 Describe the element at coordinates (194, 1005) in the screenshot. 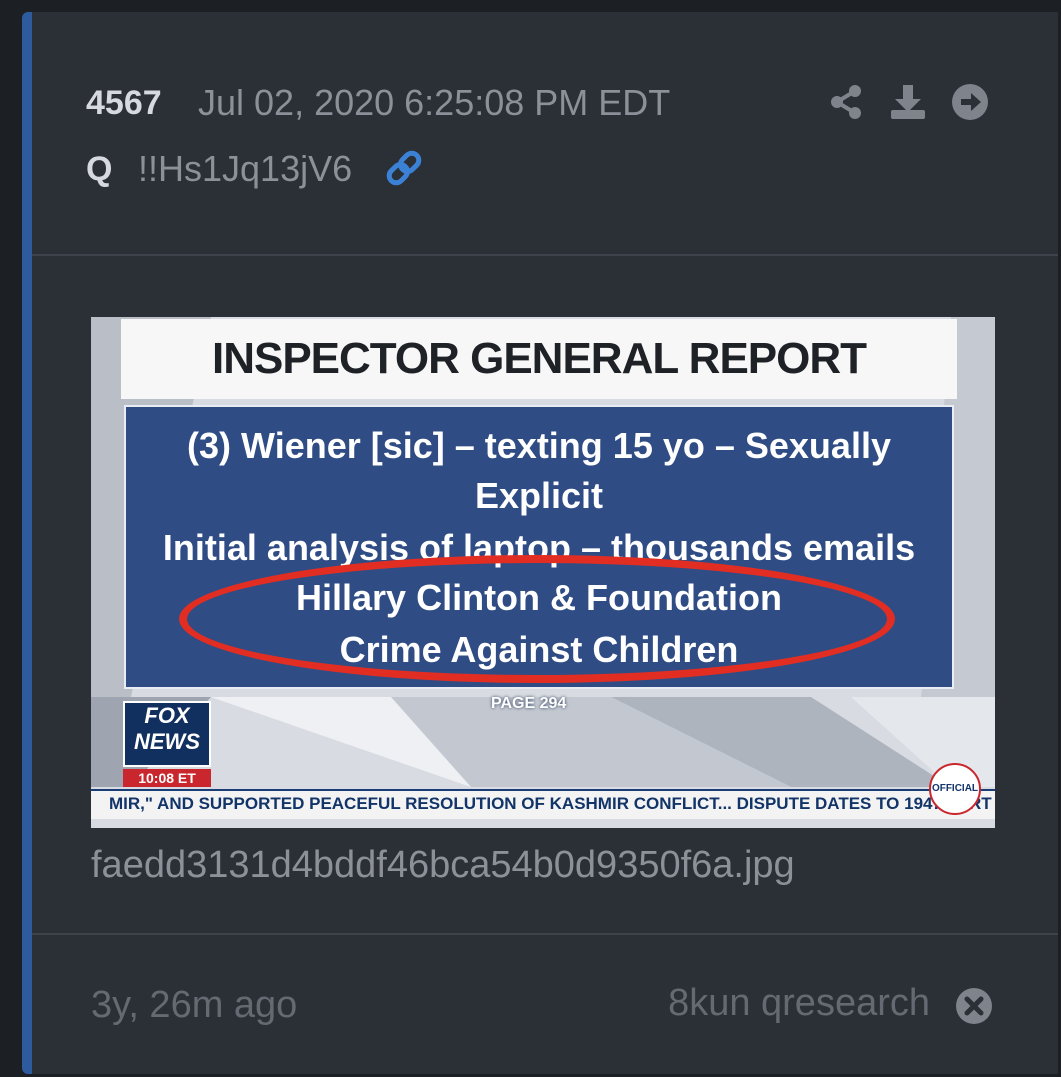

I see `post-age: 3y, 26m ago` at that location.